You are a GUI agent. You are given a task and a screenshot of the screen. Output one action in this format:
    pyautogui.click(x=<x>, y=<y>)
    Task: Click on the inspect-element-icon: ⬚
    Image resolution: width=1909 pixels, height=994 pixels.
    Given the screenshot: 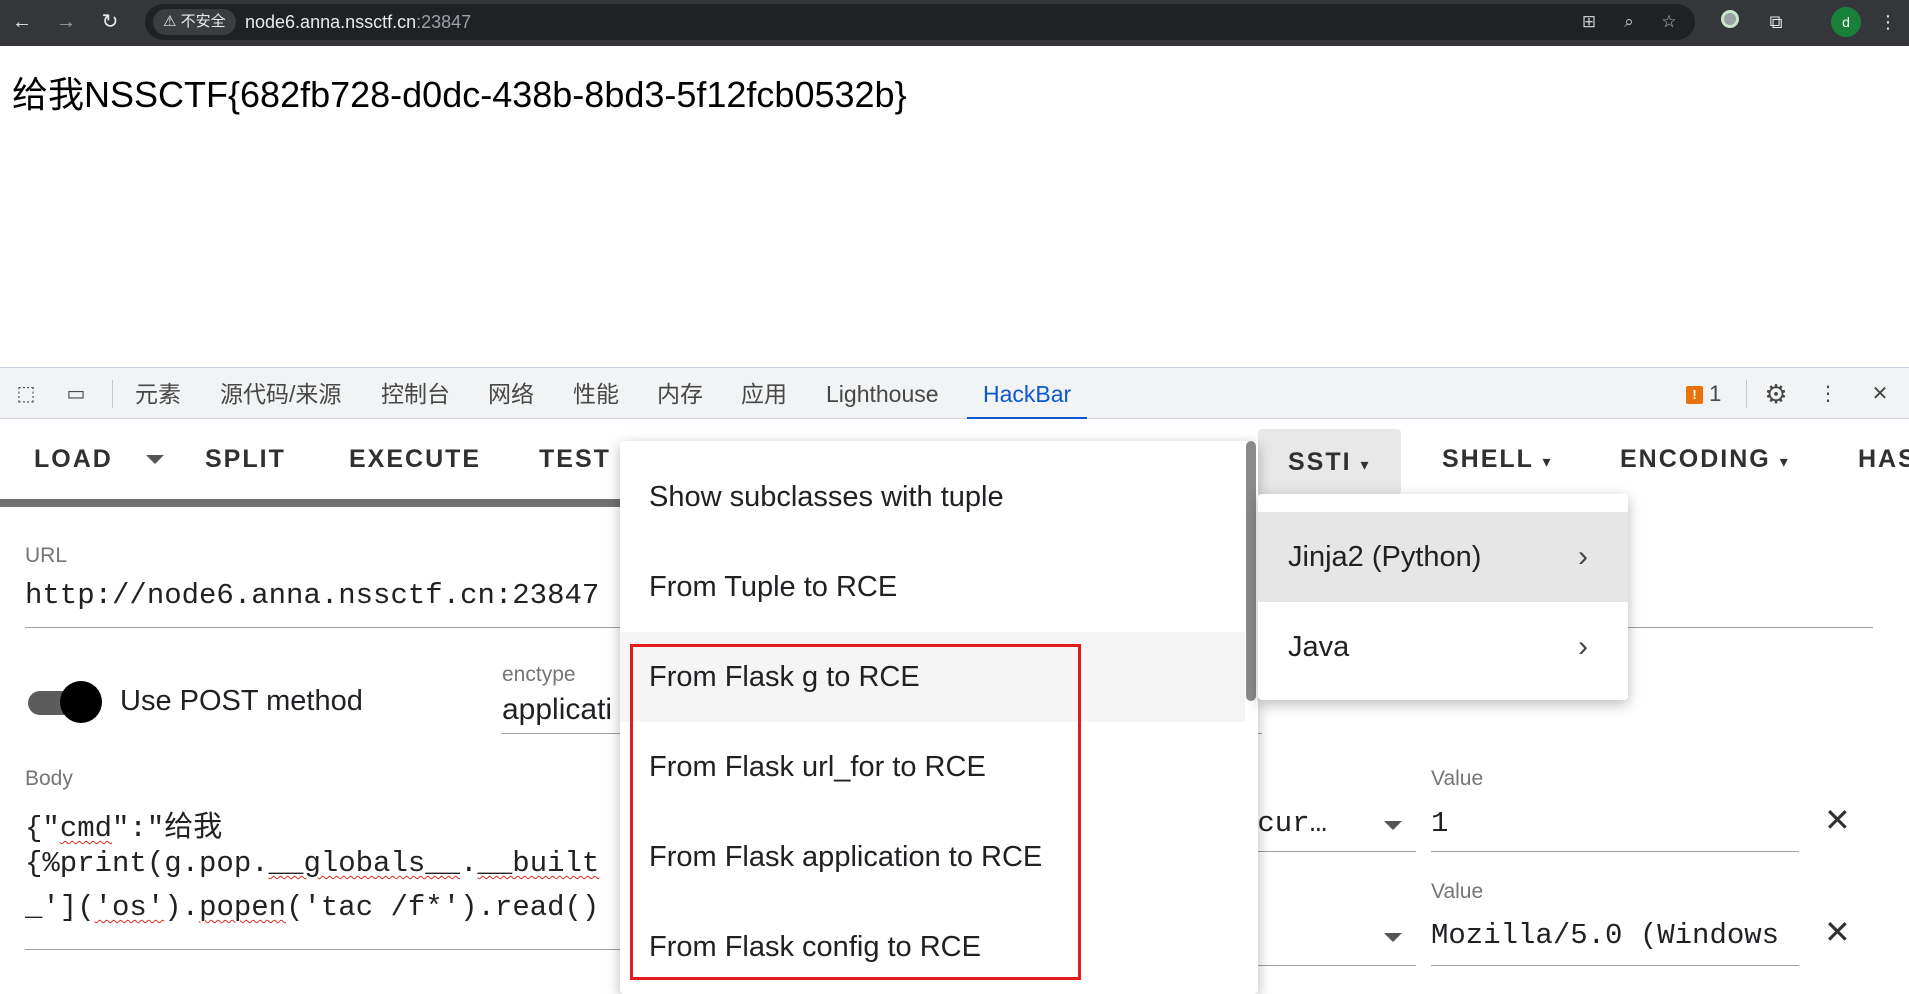 What is the action you would take?
    pyautogui.click(x=26, y=394)
    